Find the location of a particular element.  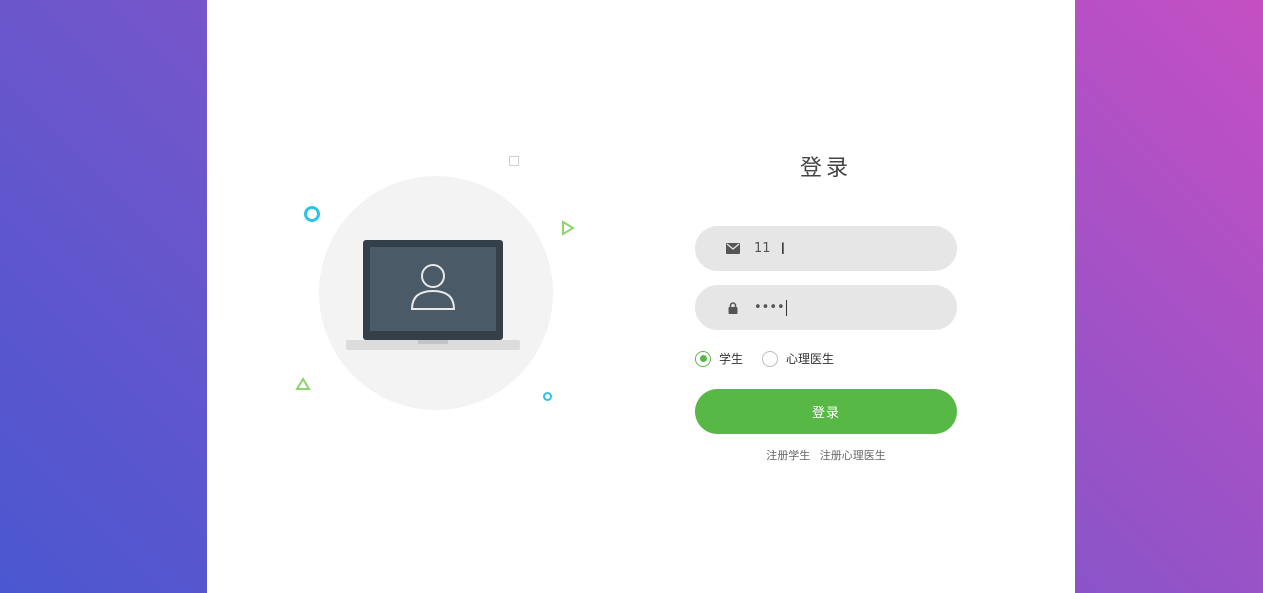

register-doctor-link: 注册心理医生 is located at coordinates (853, 455).